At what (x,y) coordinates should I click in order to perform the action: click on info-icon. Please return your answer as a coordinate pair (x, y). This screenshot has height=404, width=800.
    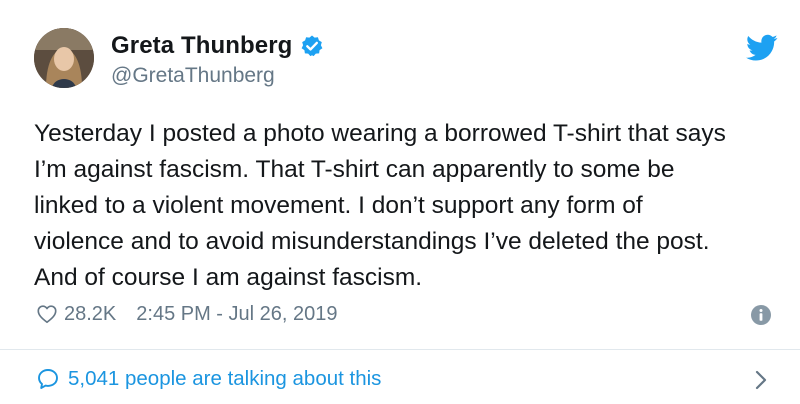
    Looking at the image, I should click on (761, 315).